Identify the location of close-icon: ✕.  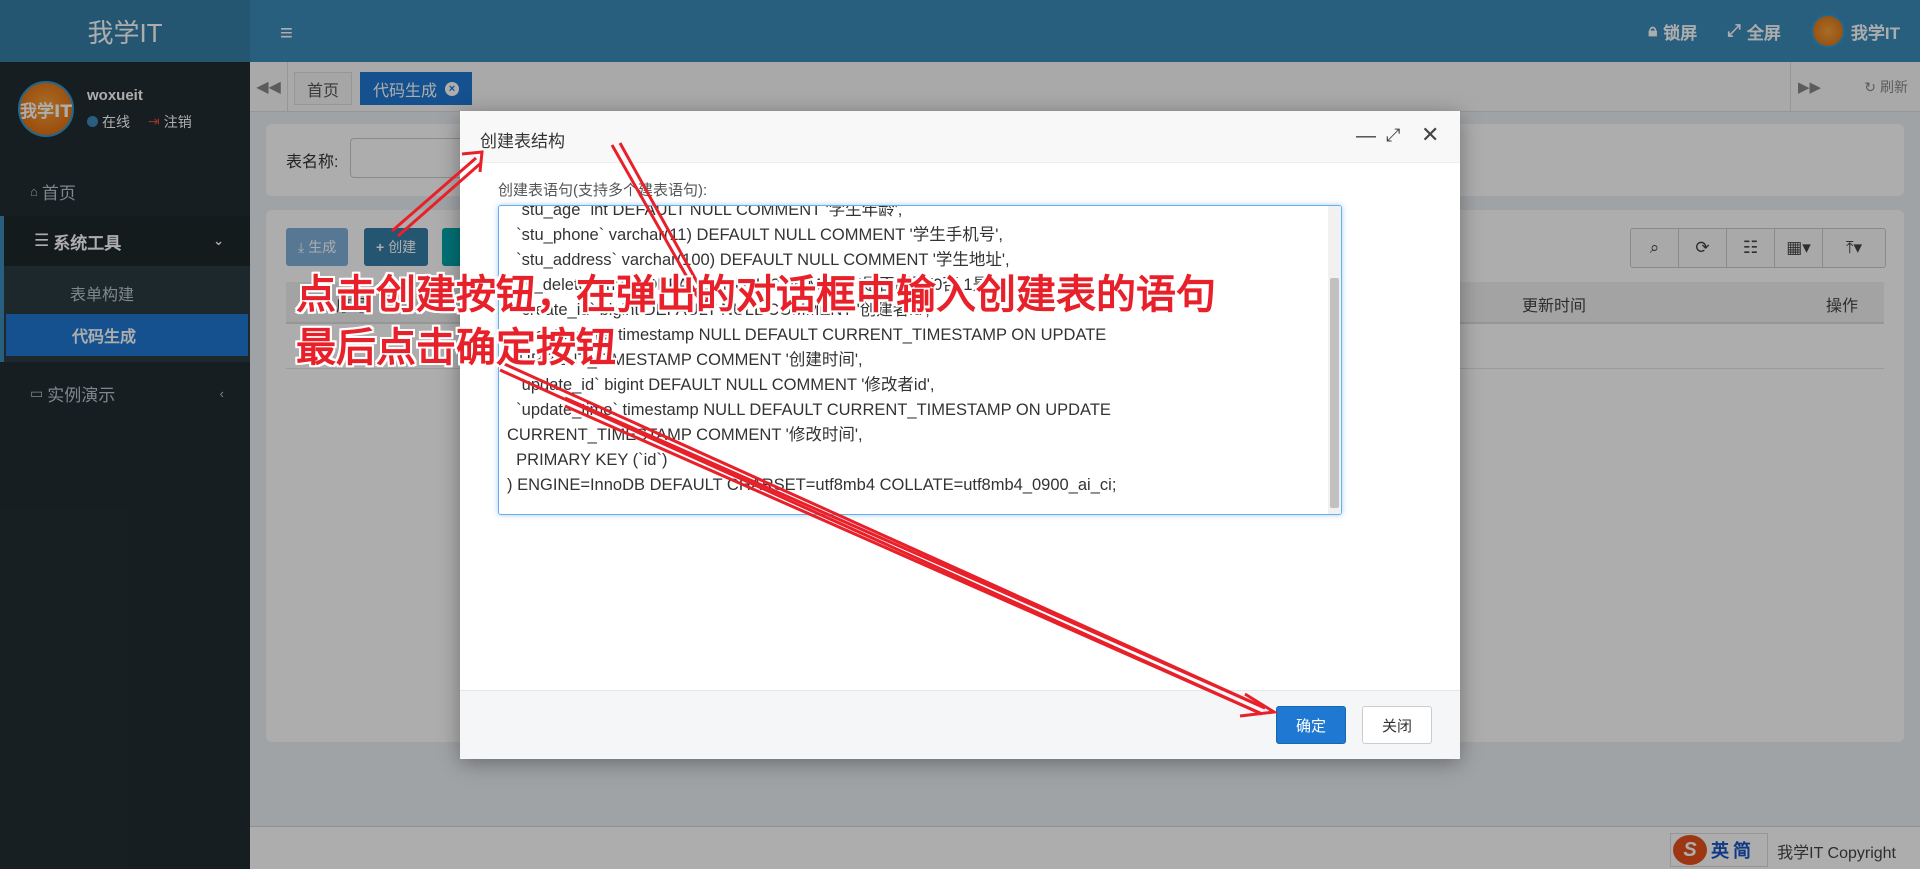
(1430, 135).